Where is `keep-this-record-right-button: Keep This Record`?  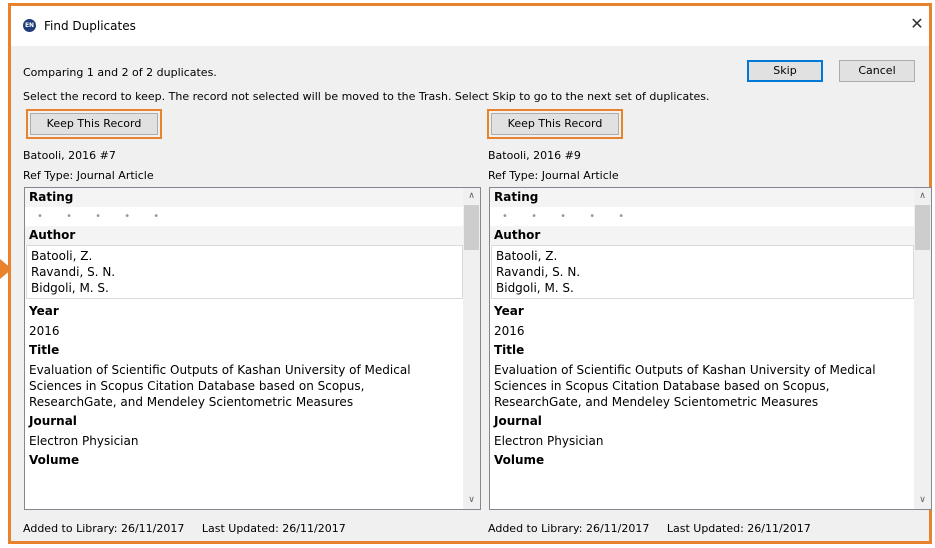 keep-this-record-right-button: Keep This Record is located at coordinates (555, 124).